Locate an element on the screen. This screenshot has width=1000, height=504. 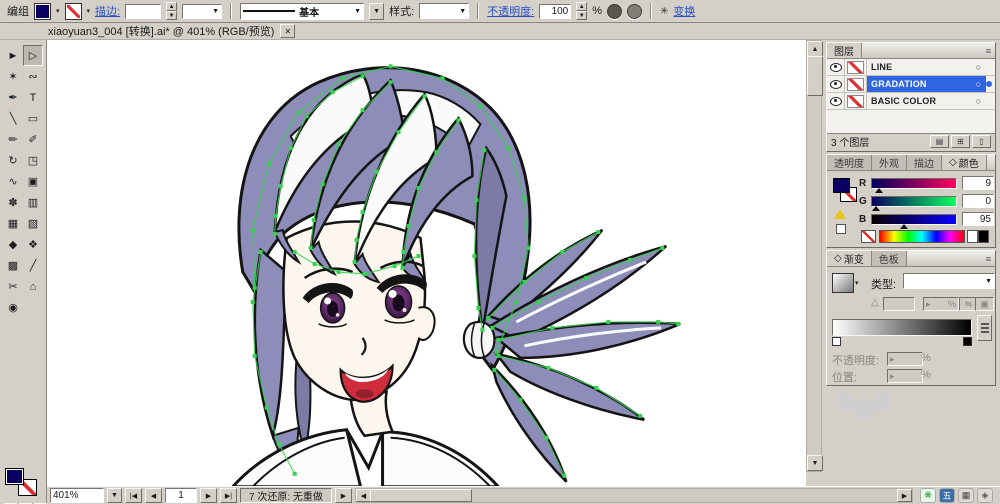
tool-rotate: ↻ is located at coordinates (13, 160).